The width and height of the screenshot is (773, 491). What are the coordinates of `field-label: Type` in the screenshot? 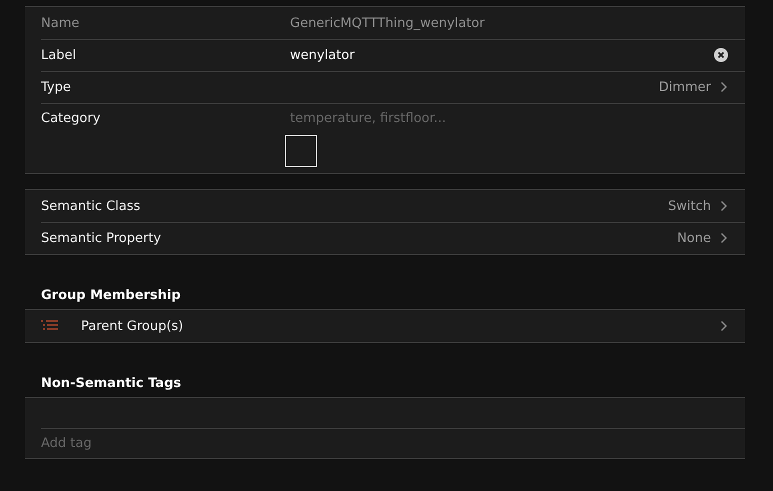 It's located at (56, 87).